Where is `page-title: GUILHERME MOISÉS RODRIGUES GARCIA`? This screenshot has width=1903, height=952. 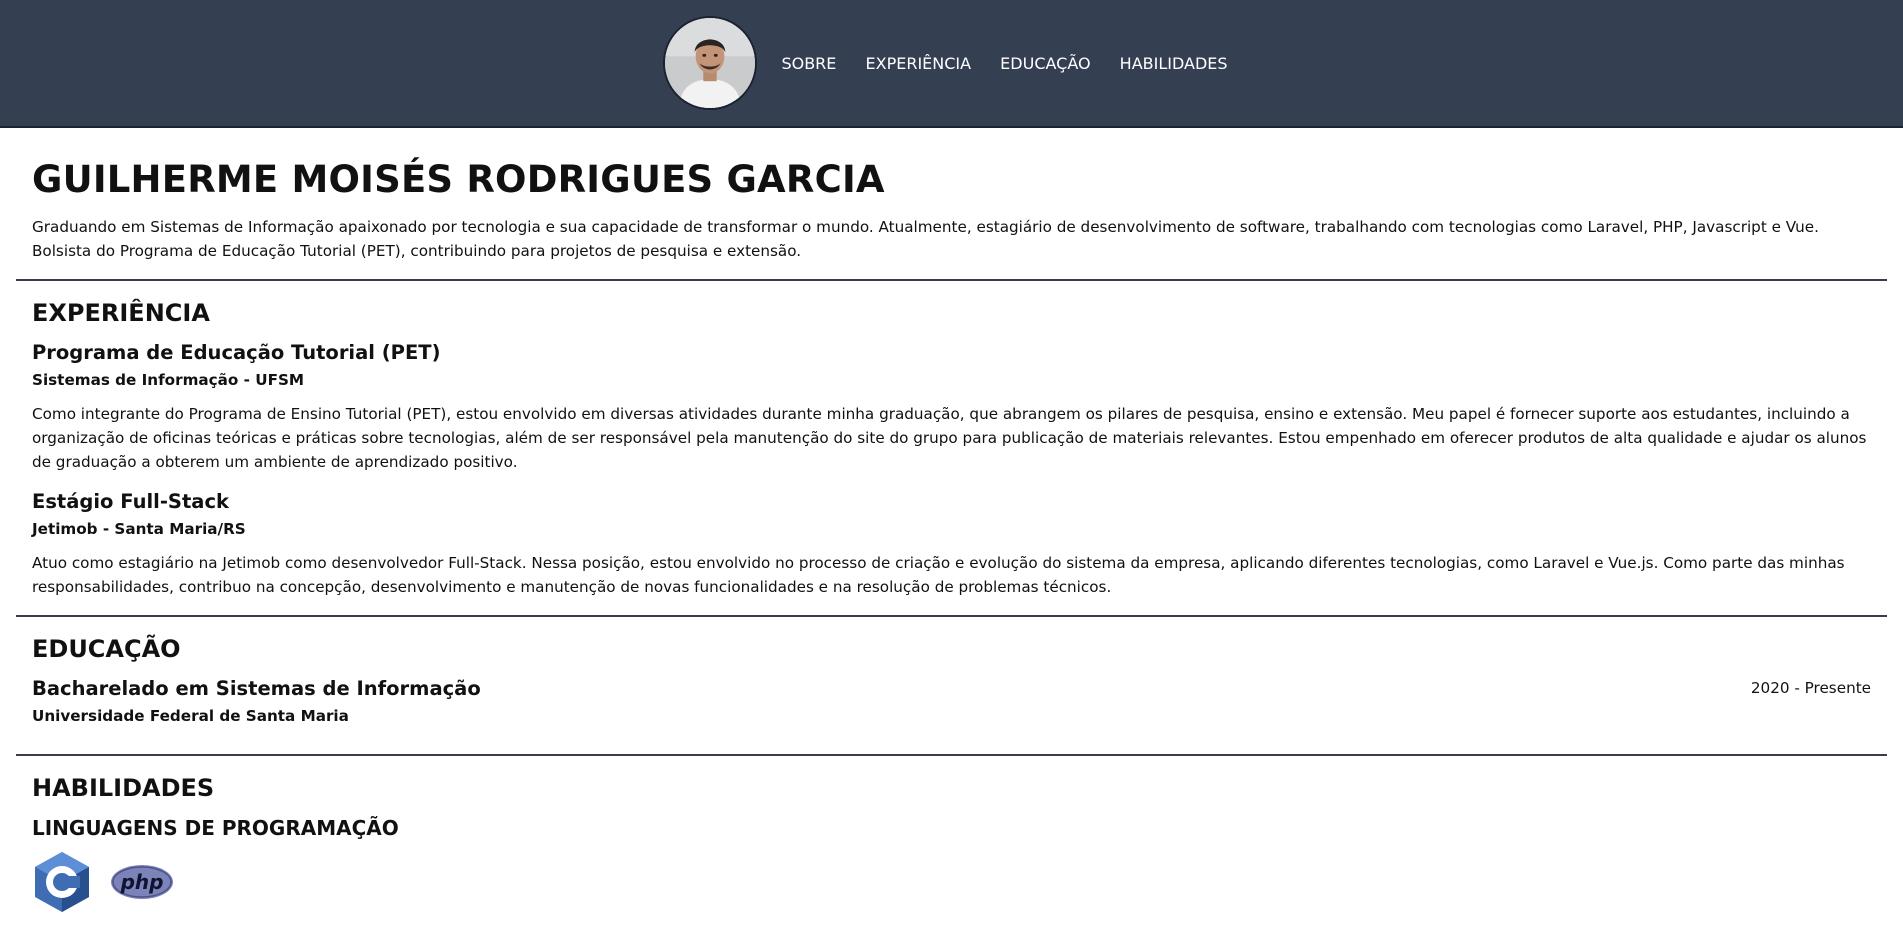 page-title: GUILHERME MOISÉS RODRIGUES GARCIA is located at coordinates (458, 179).